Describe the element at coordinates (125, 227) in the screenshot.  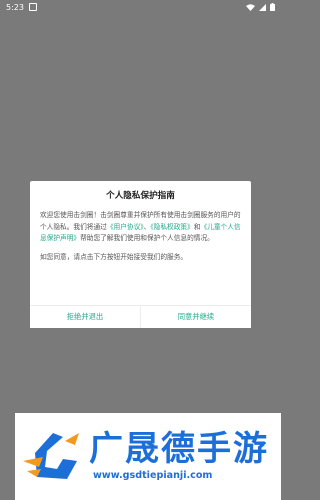
I see `user-agreement-link: 《用户协议》` at that location.